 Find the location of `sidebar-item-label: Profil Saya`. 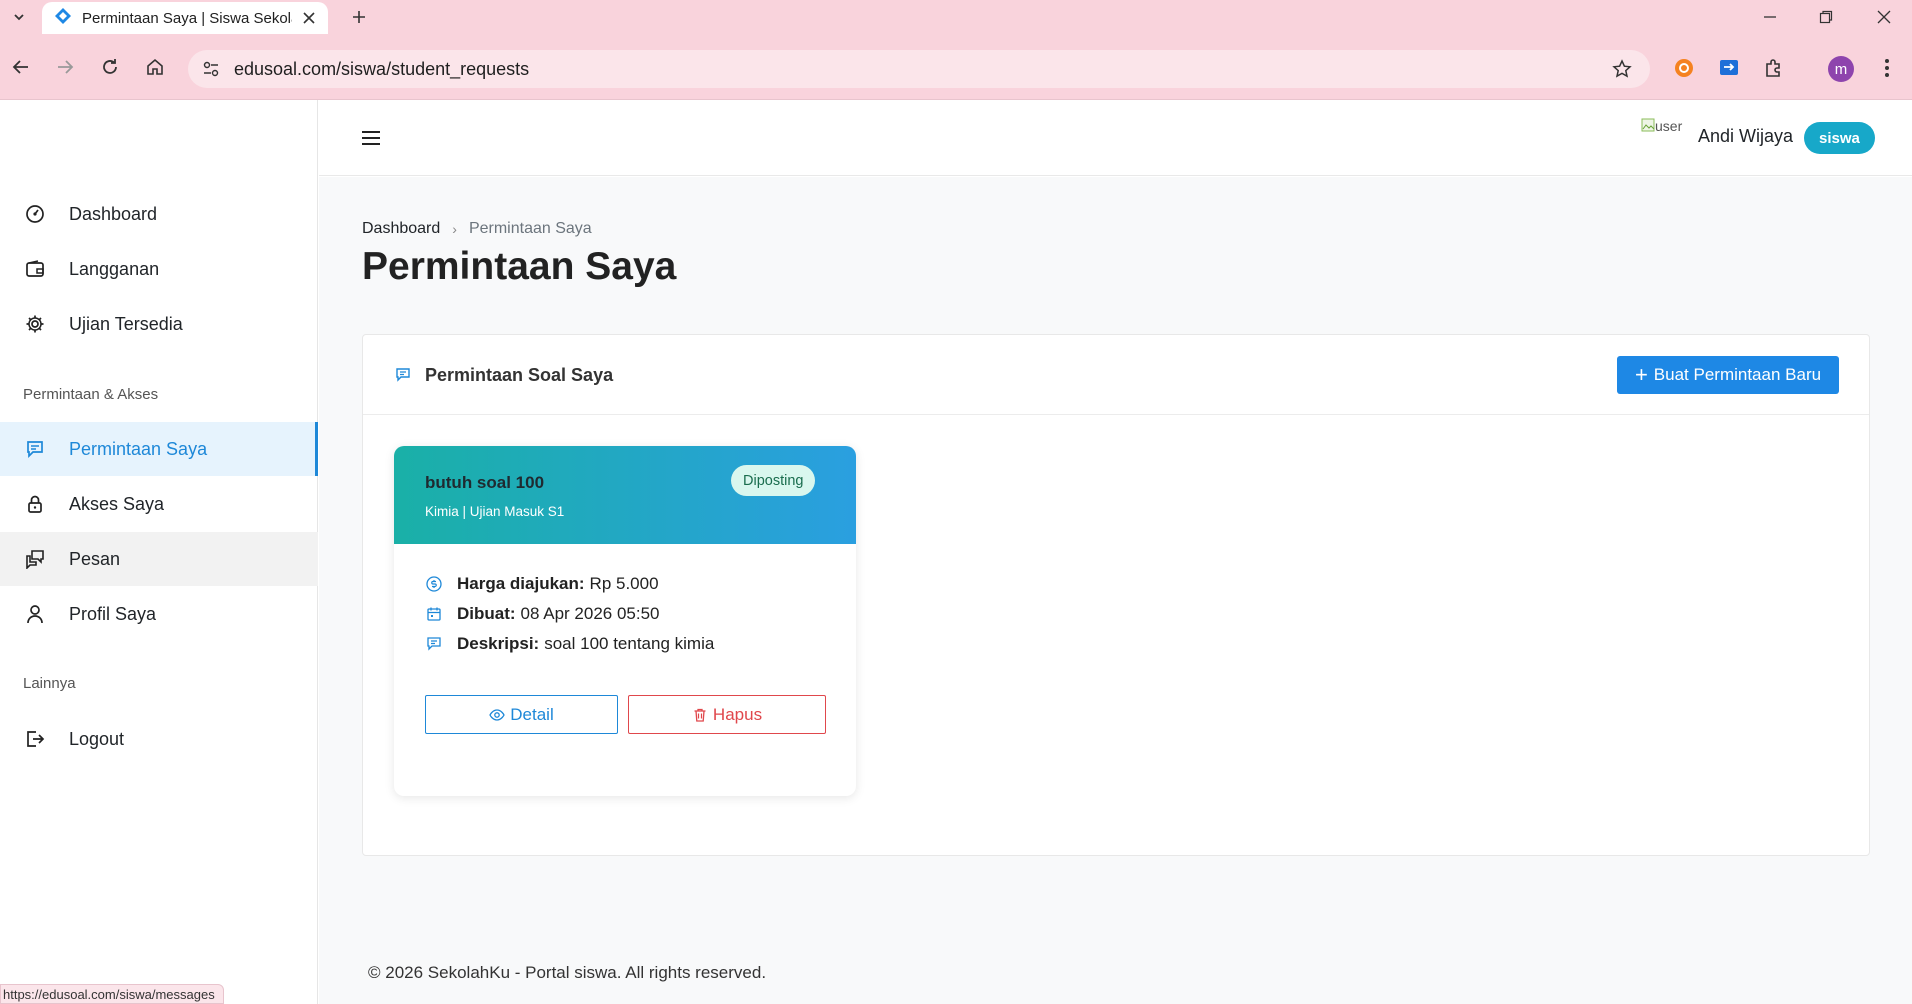

sidebar-item-label: Profil Saya is located at coordinates (113, 613).